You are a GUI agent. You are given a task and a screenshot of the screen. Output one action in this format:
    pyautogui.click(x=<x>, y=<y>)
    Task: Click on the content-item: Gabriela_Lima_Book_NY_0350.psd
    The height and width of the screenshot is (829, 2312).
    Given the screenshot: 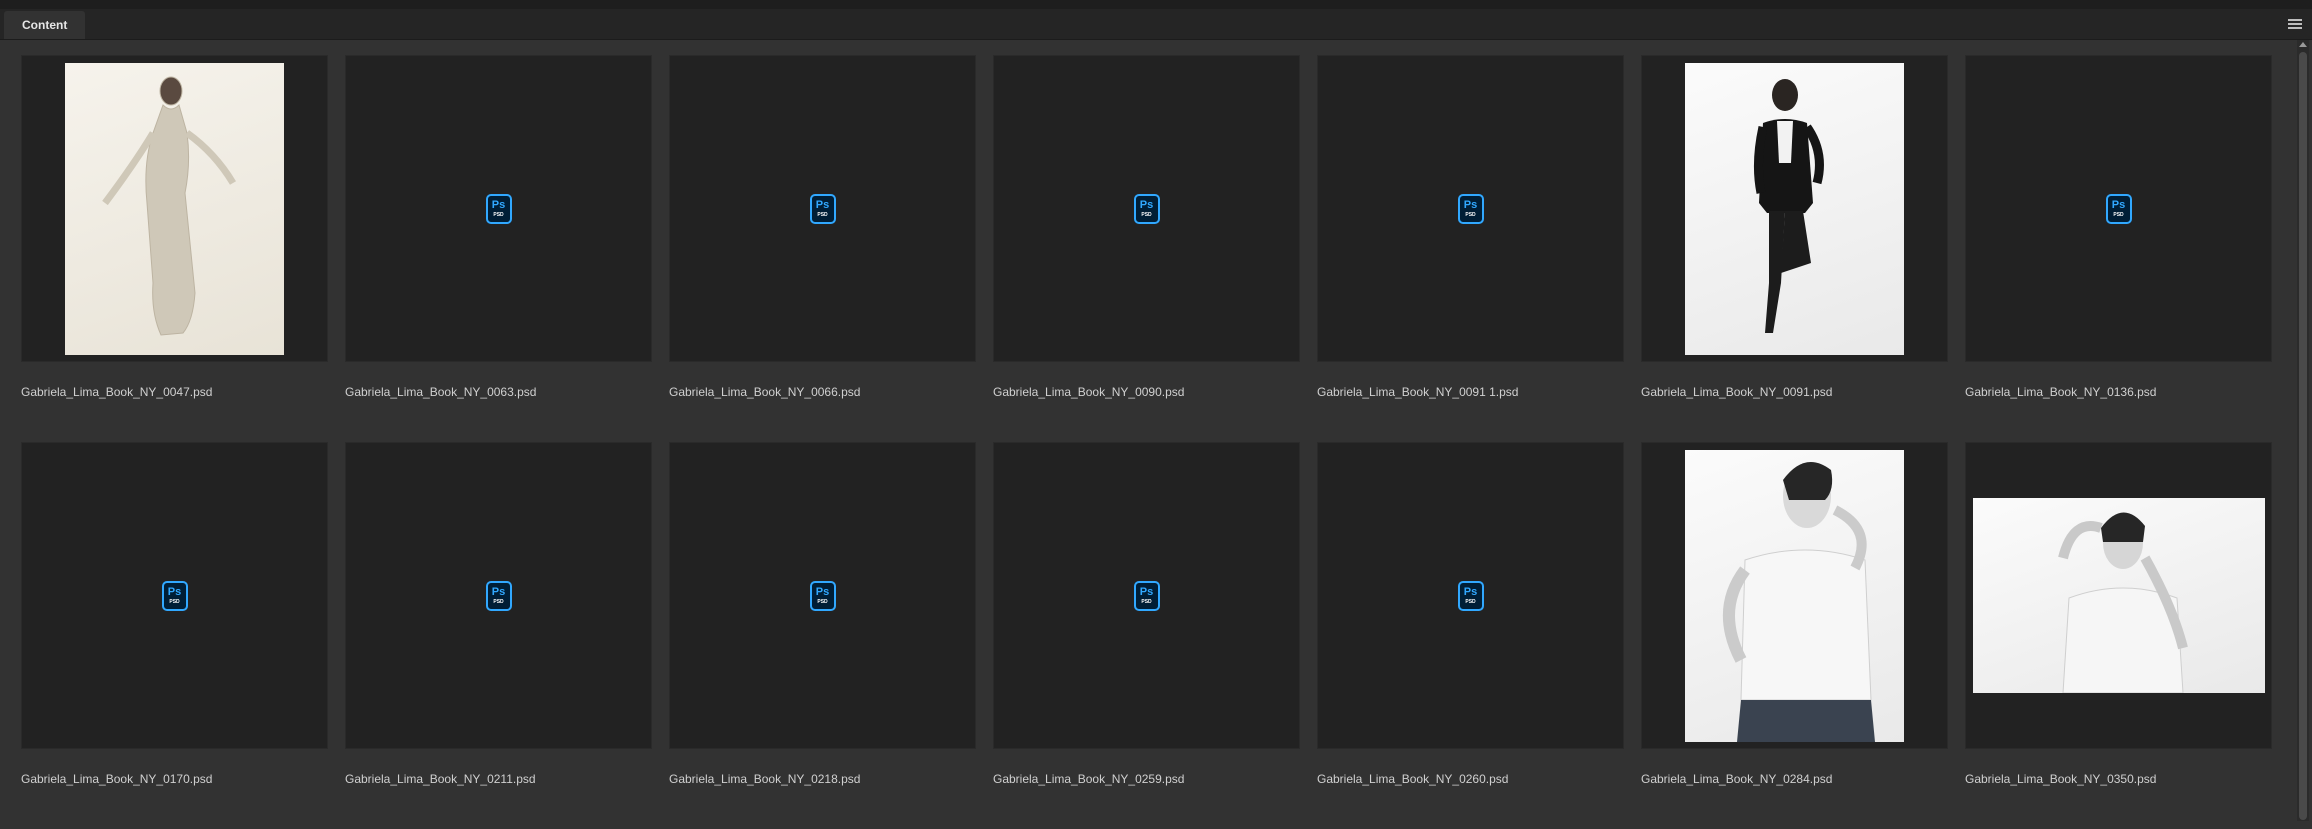 What is the action you would take?
    pyautogui.click(x=2118, y=635)
    